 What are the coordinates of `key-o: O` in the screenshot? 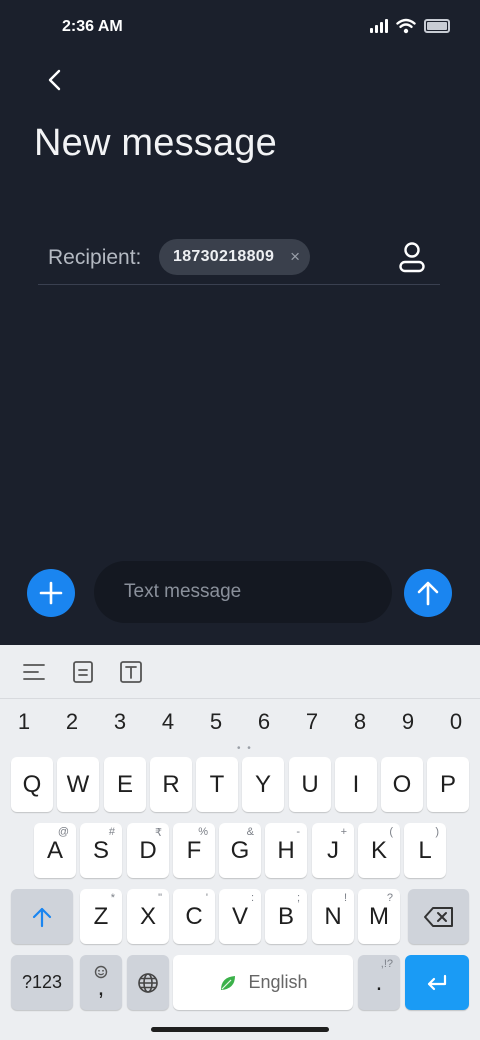 It's located at (402, 784).